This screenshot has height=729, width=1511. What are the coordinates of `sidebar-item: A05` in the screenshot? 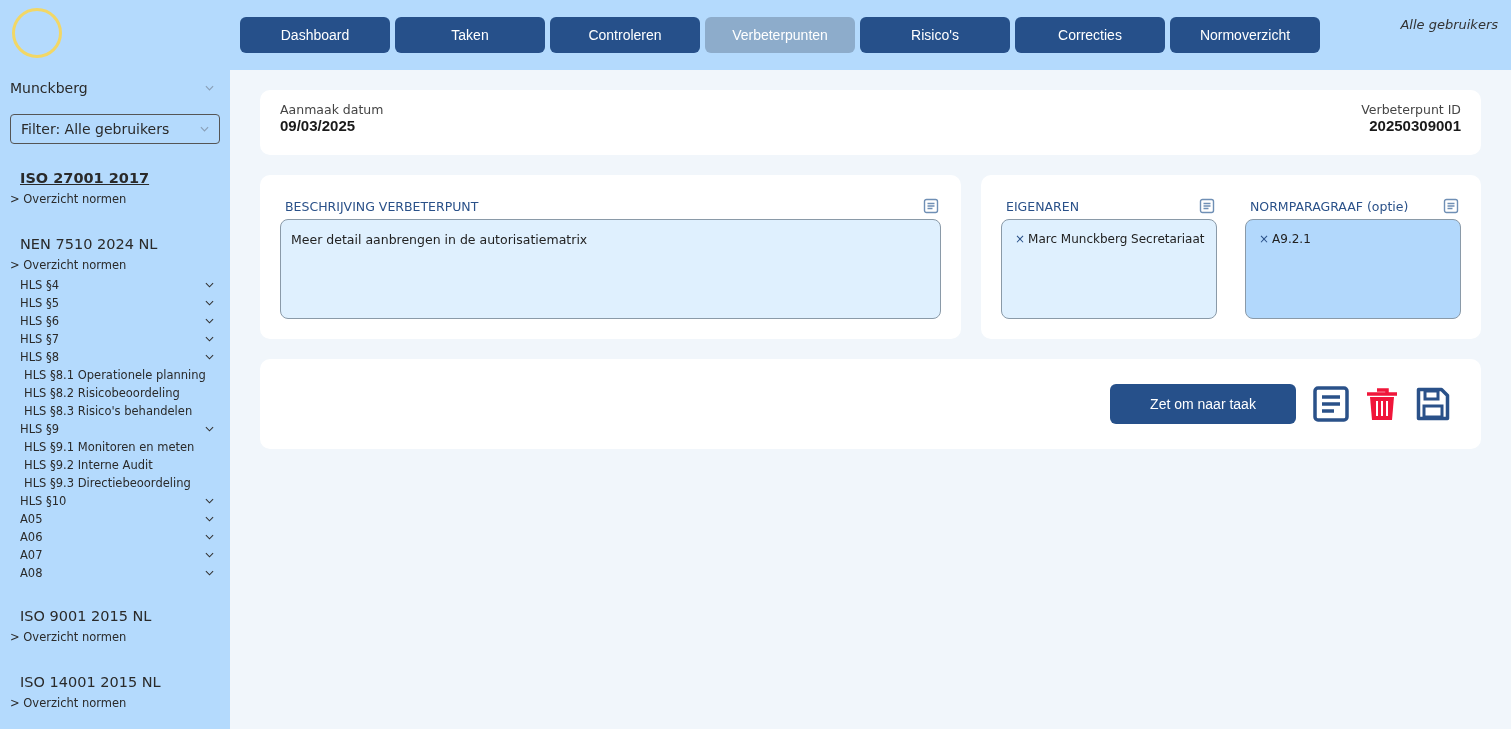 It's located at (115, 519).